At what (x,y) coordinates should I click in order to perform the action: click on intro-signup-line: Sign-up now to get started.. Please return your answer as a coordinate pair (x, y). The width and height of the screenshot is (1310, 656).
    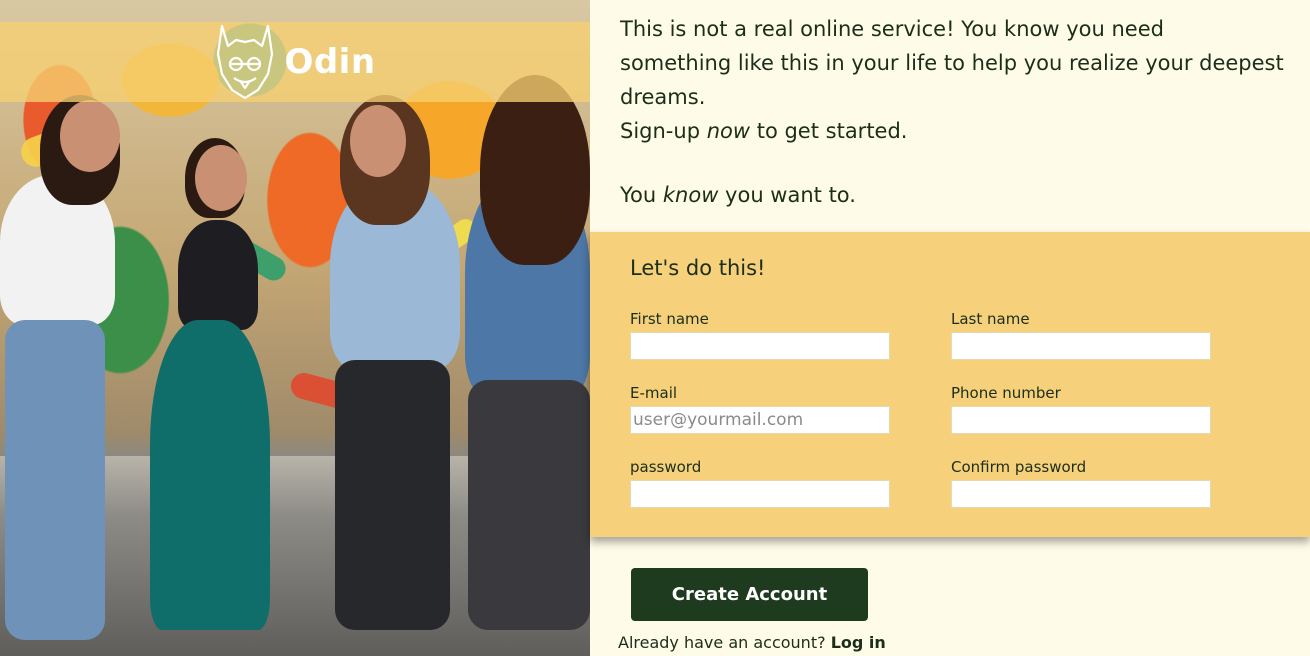
    Looking at the image, I should click on (965, 131).